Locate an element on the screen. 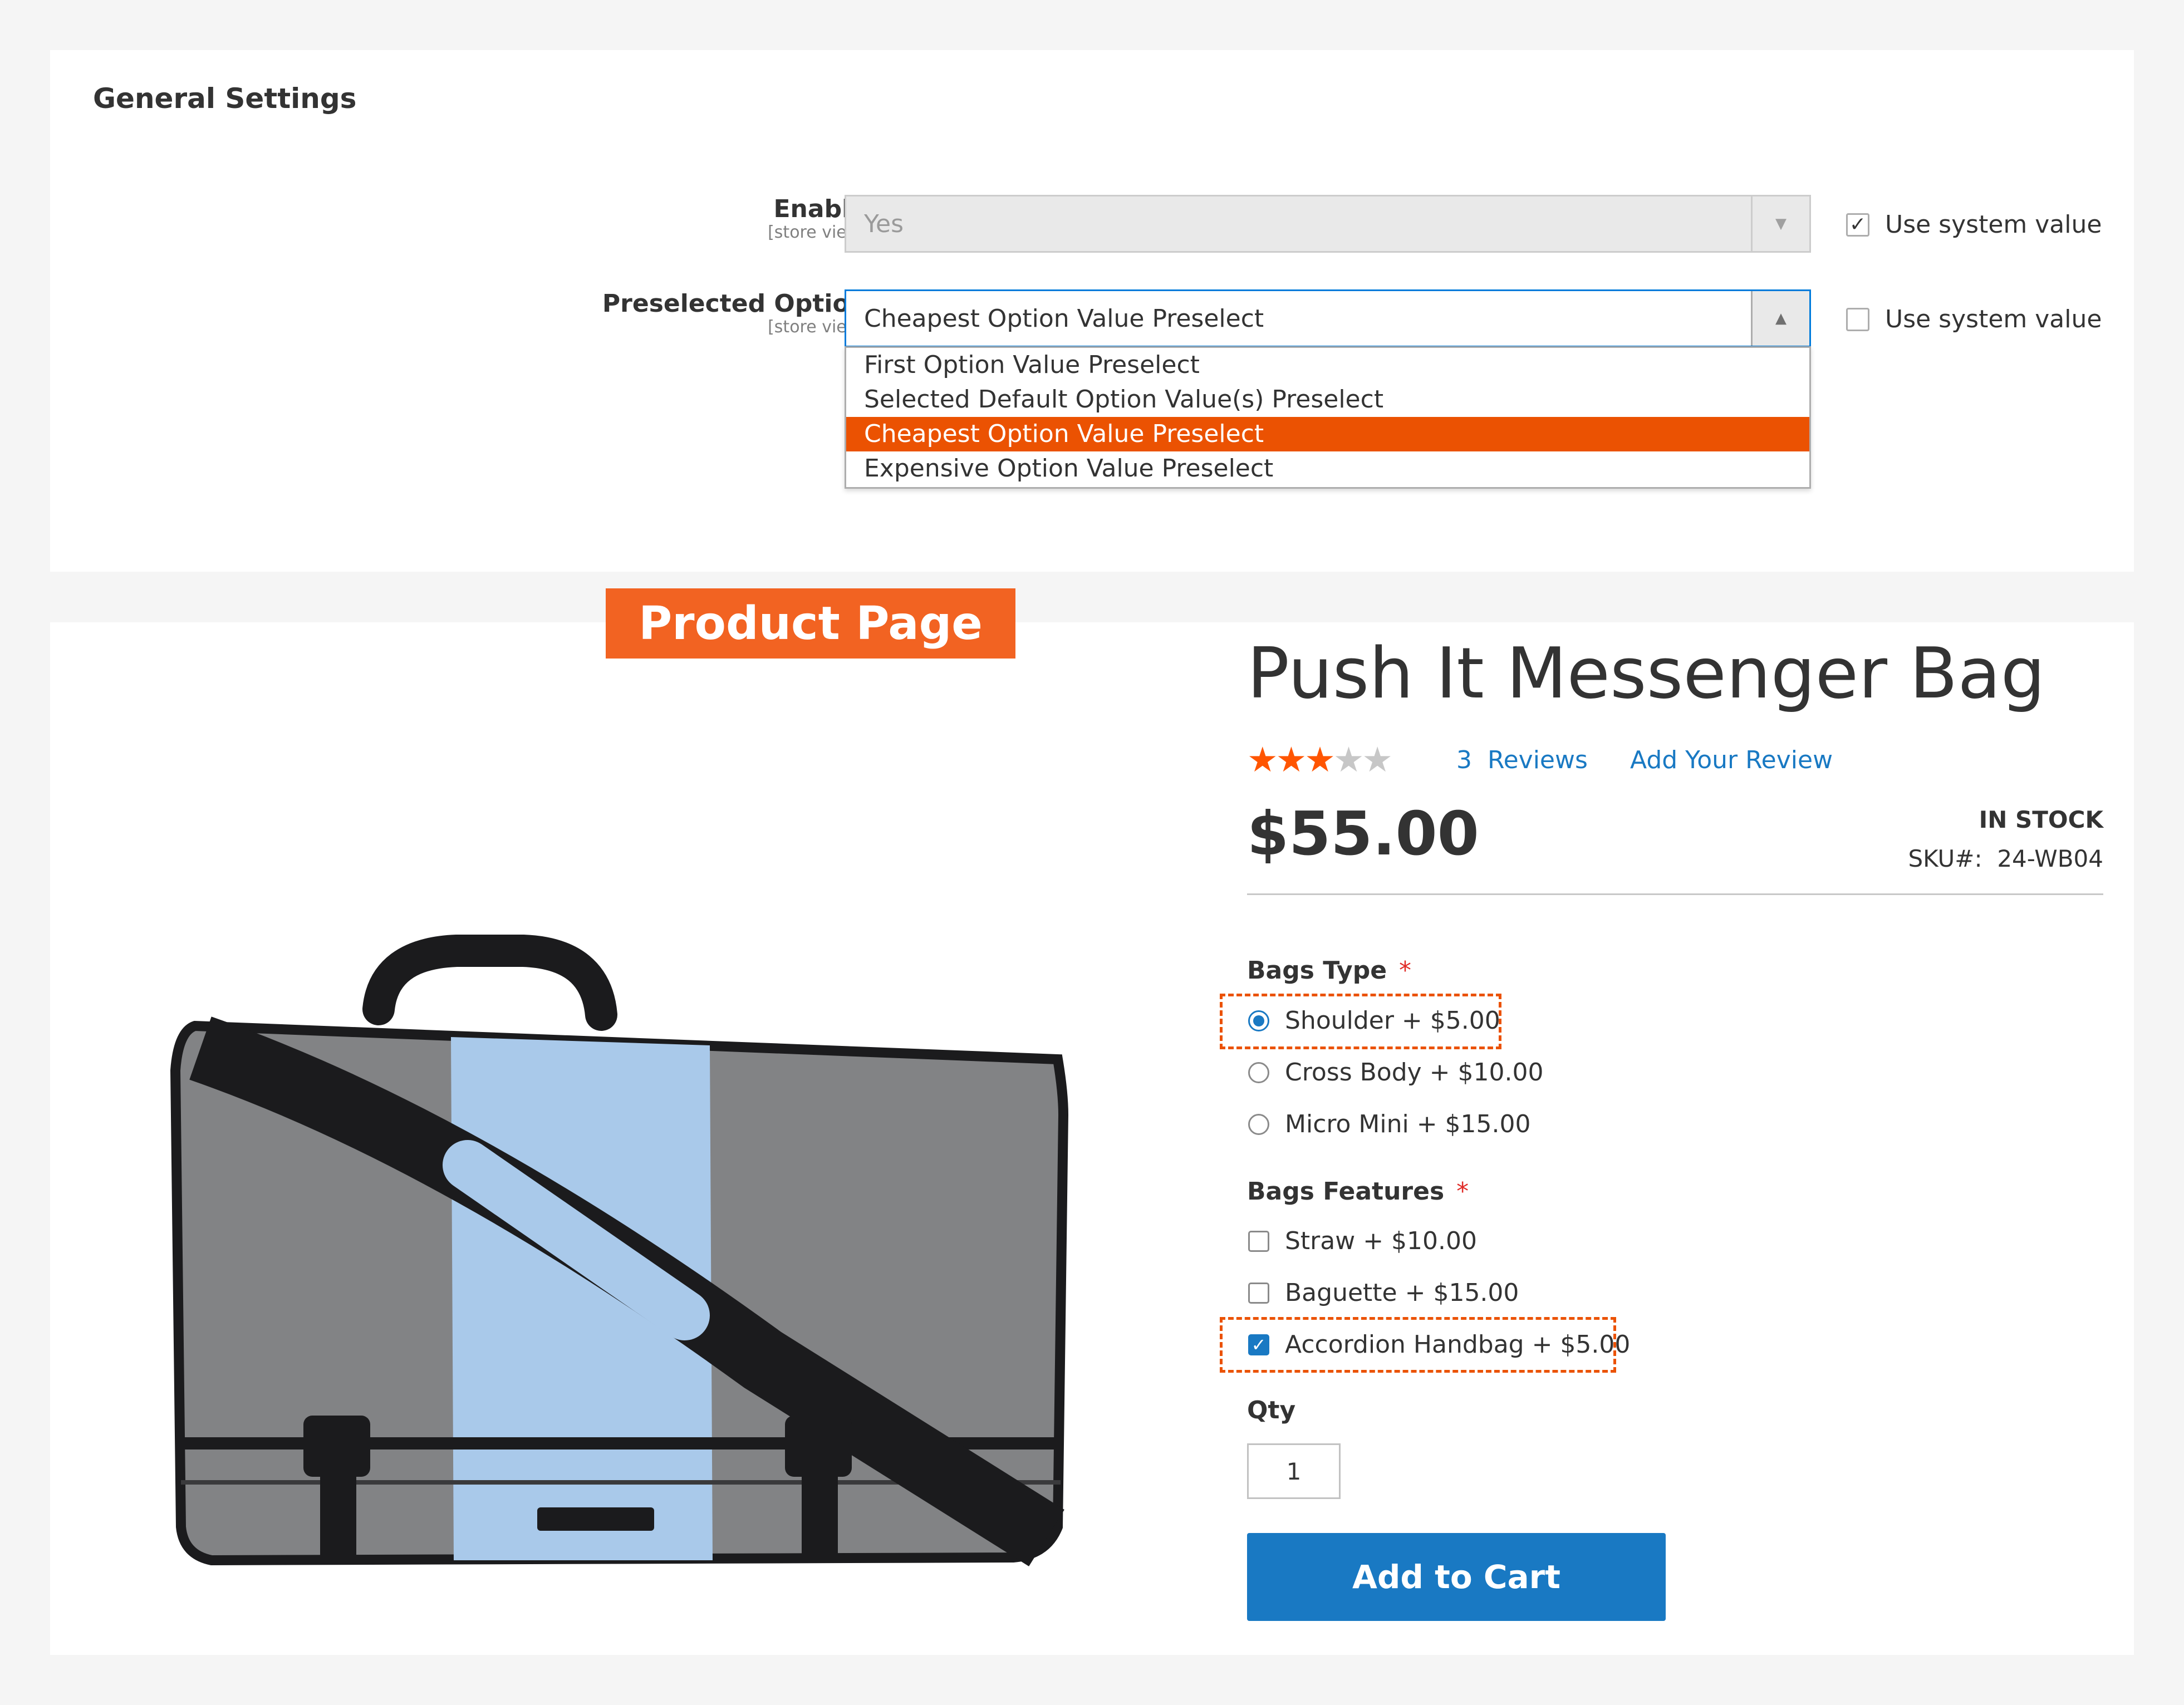 The height and width of the screenshot is (1705, 2184). dropdown-option-selected: Cheapest Option Value Preselect is located at coordinates (1327, 434).